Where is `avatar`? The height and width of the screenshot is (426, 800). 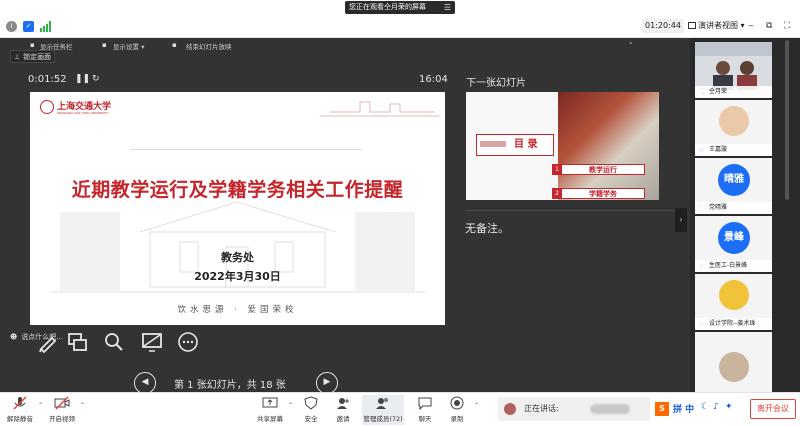 avatar is located at coordinates (734, 367).